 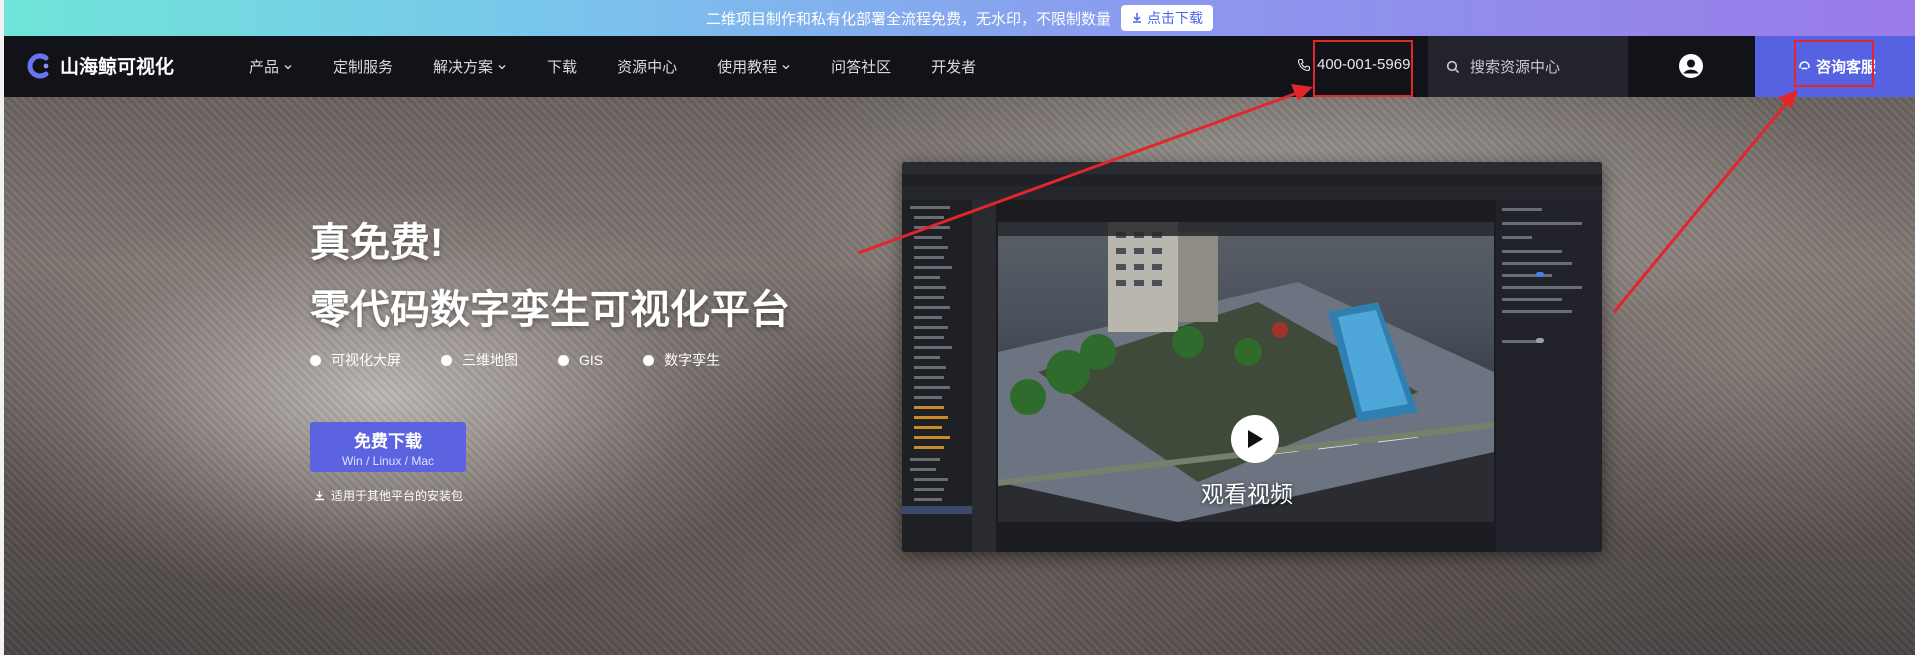 What do you see at coordinates (591, 360) in the screenshot?
I see `tag-label: GIS` at bounding box center [591, 360].